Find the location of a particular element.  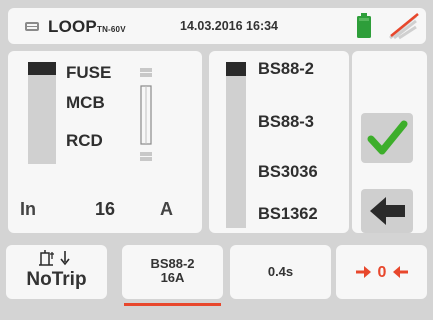

active-tab-indicator is located at coordinates (172, 304).